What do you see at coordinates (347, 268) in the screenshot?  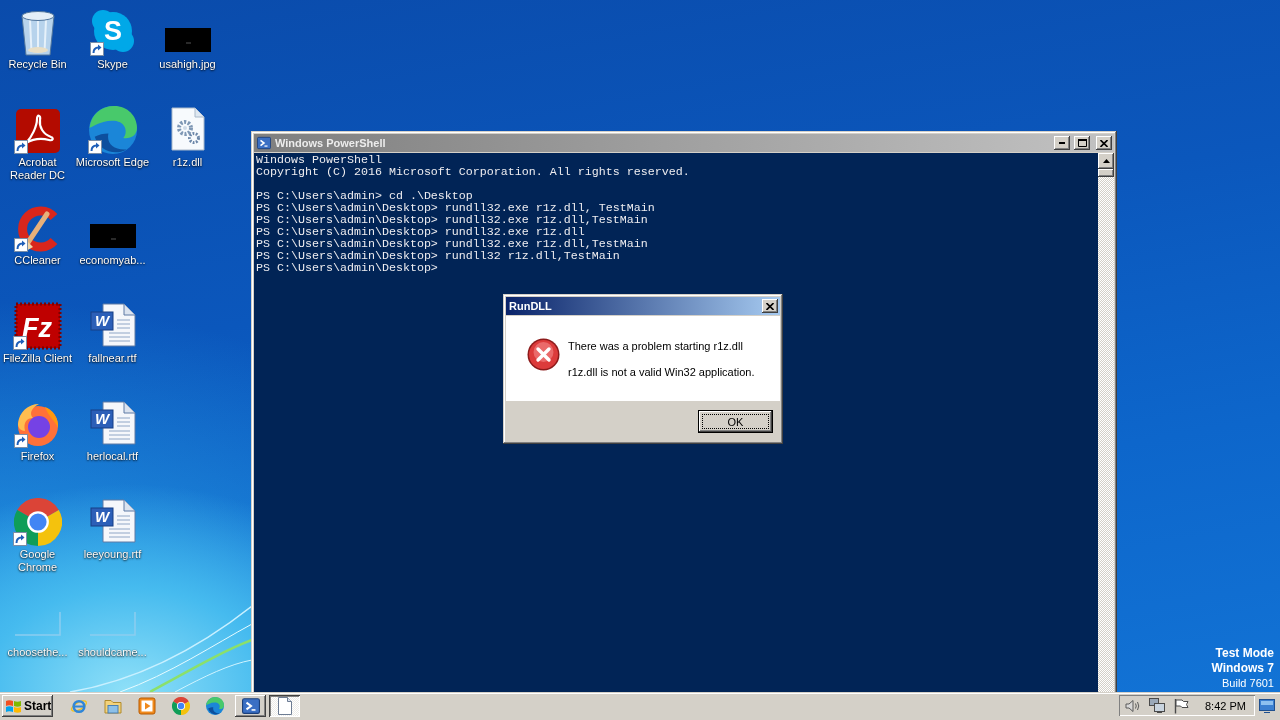 I see `console-line: PS C:\Users\admin\Desktop>` at bounding box center [347, 268].